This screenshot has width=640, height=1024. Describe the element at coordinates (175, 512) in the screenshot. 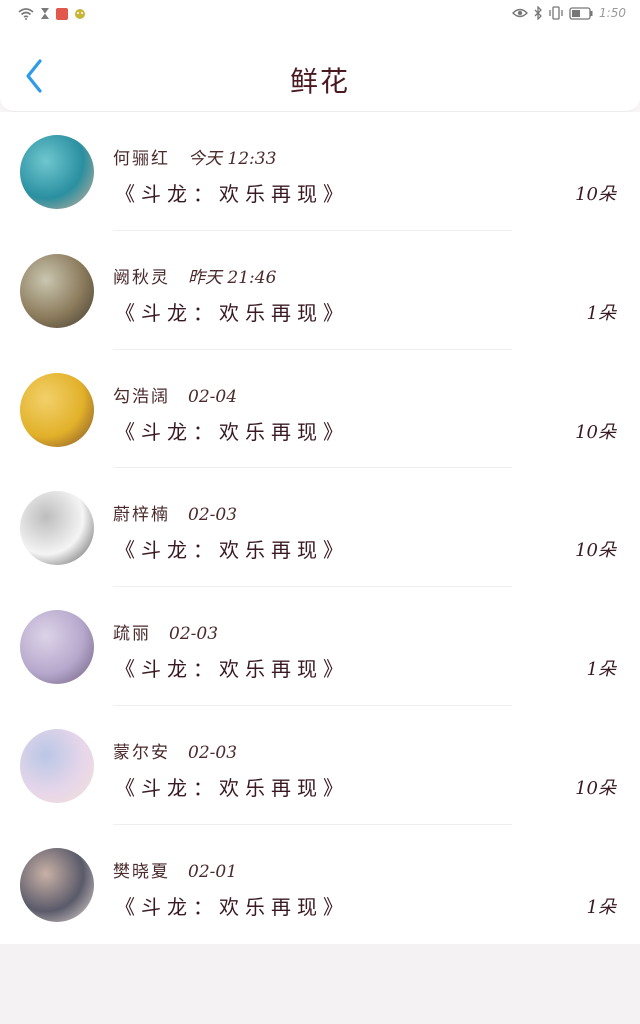

I see `gift-meta: 蔚梓楠 02-03` at that location.